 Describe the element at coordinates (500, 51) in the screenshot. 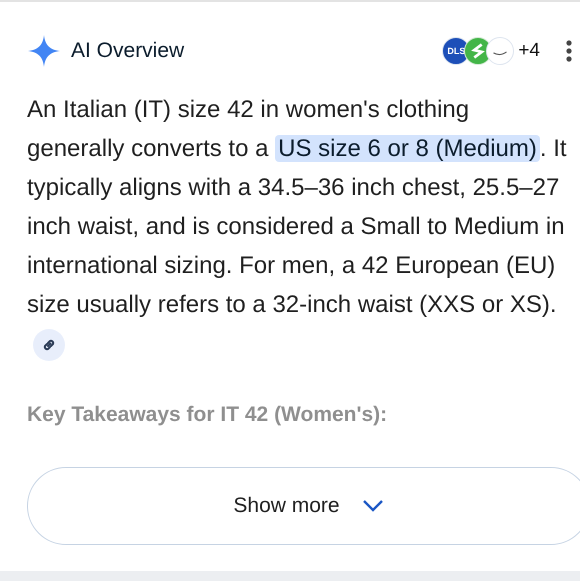

I see `source-logo-icon` at that location.